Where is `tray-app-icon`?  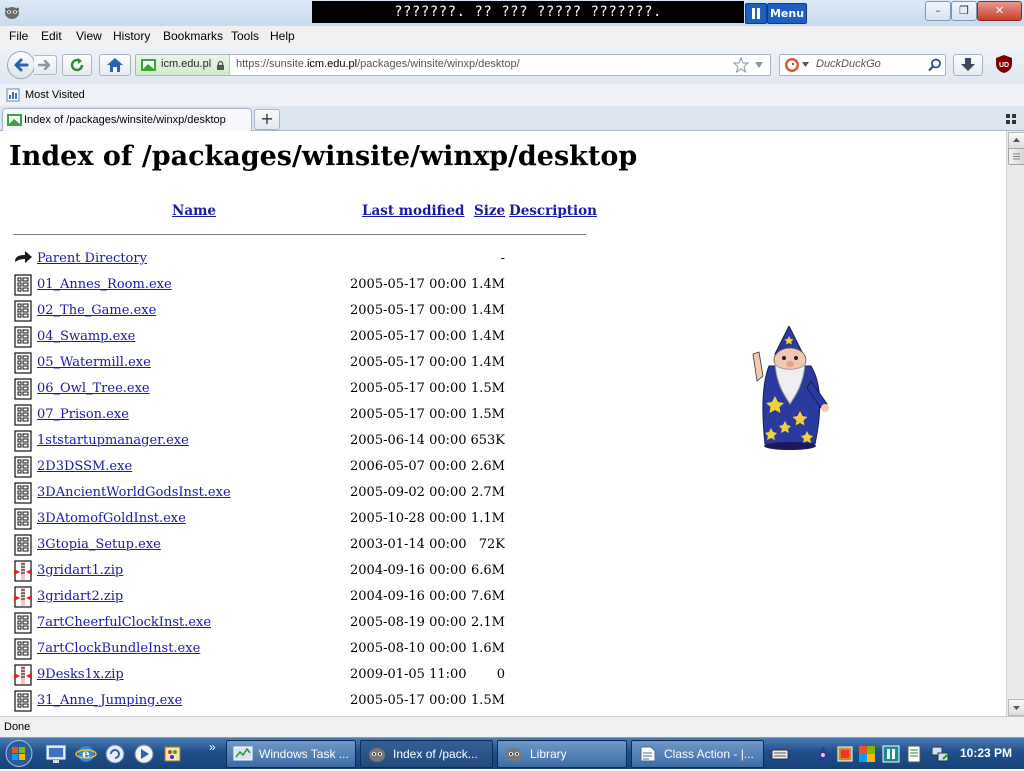 tray-app-icon is located at coordinates (845, 754).